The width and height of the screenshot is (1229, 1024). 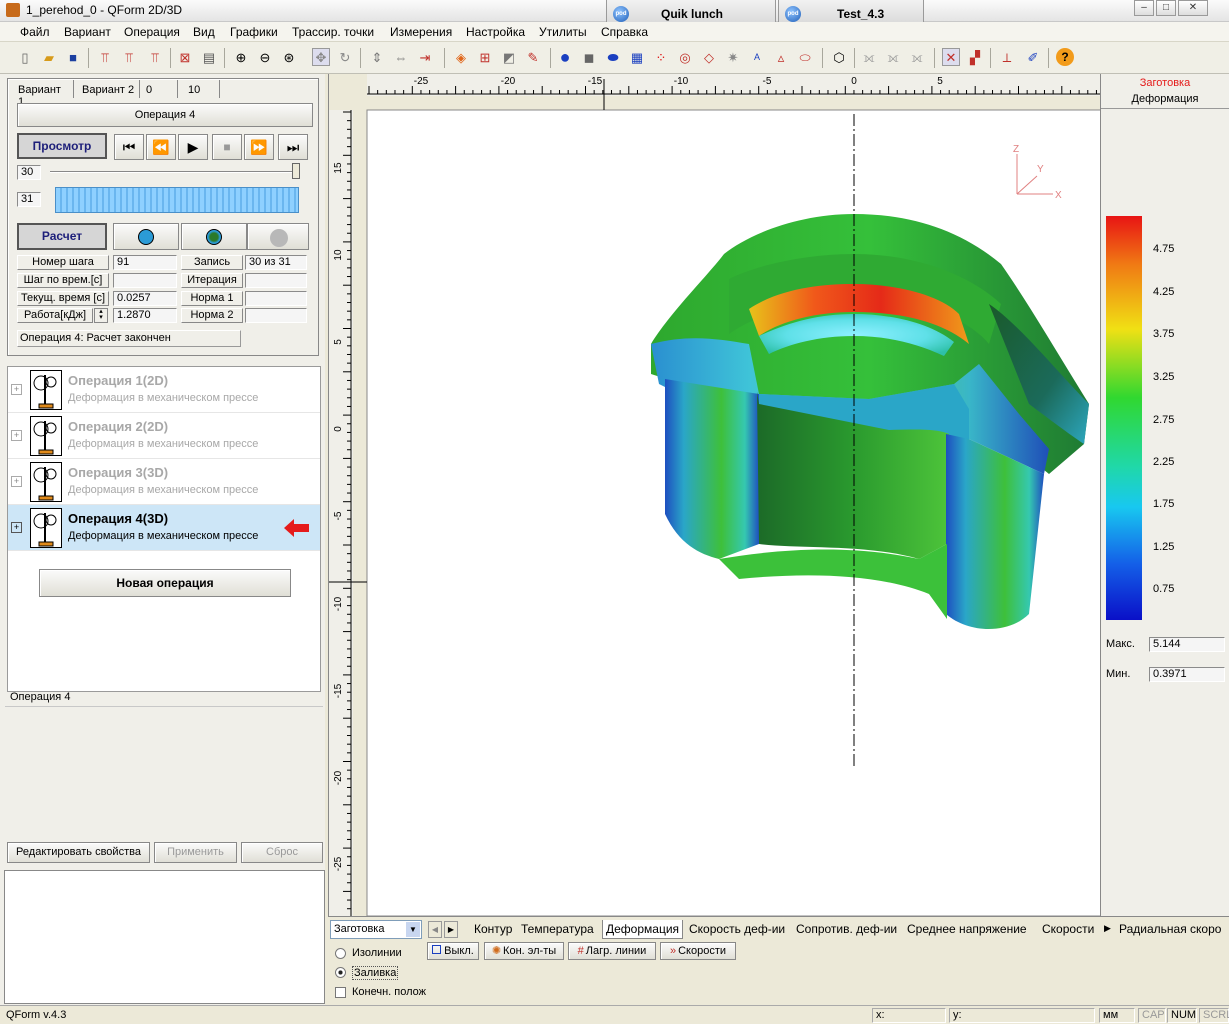 I want to click on tab-contour: Контур, so click(x=493, y=929).